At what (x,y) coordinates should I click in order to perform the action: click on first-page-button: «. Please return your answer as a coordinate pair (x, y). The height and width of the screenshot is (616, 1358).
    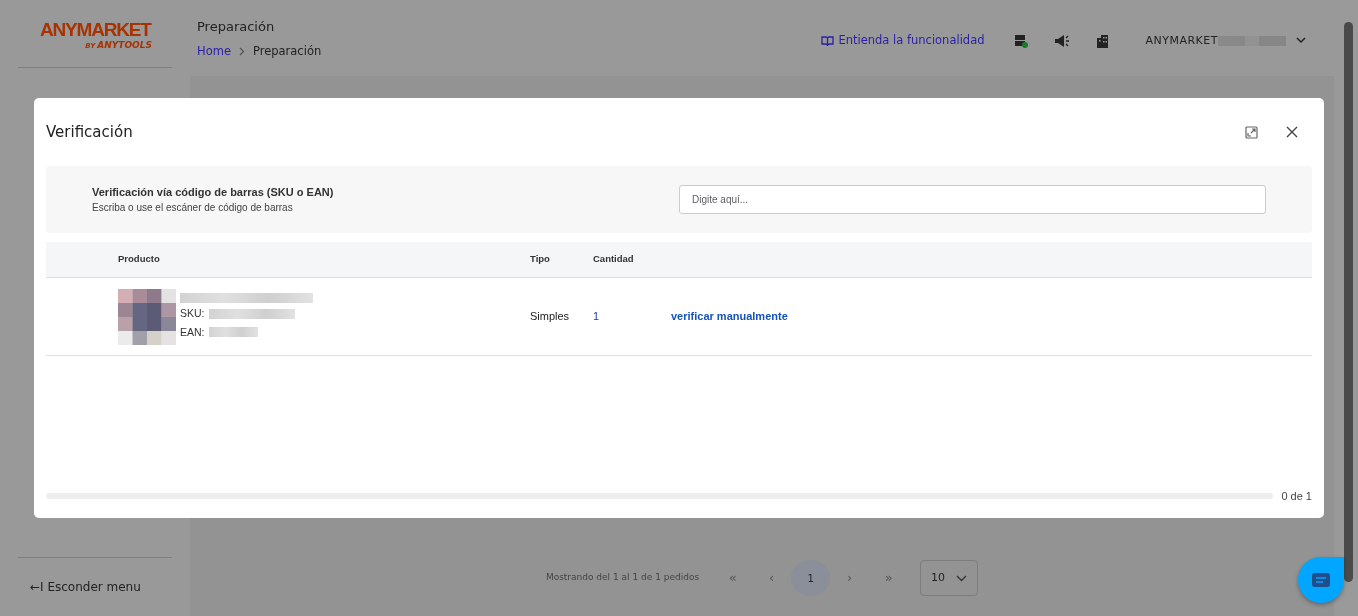
    Looking at the image, I should click on (733, 578).